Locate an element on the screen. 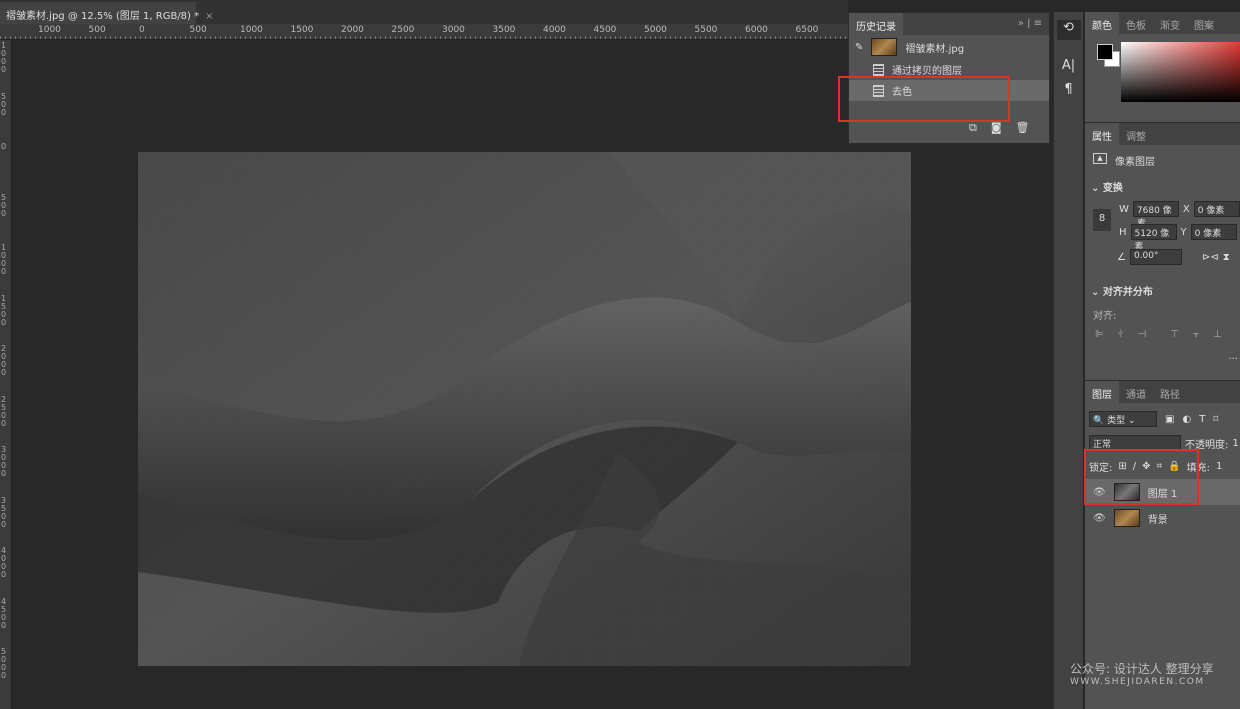  y-field: 0 像素 is located at coordinates (1213, 232).